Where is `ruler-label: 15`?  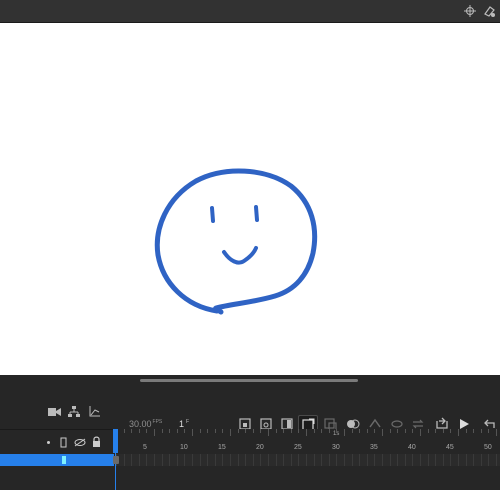
ruler-label: 15 is located at coordinates (222, 447).